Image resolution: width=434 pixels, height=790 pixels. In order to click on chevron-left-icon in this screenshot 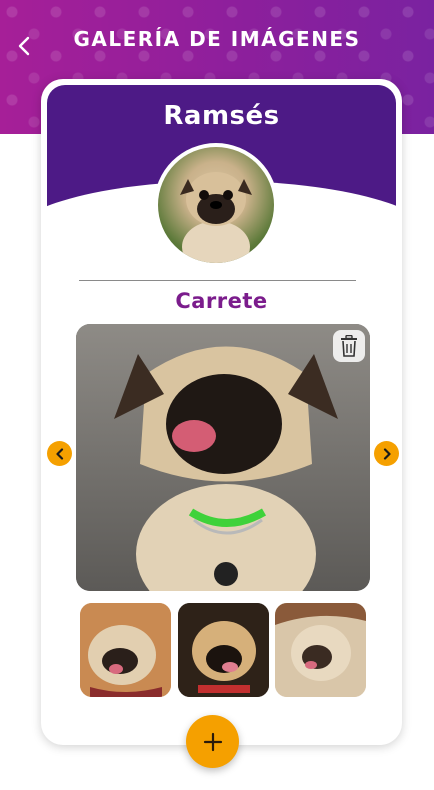, I will do `click(59, 453)`.